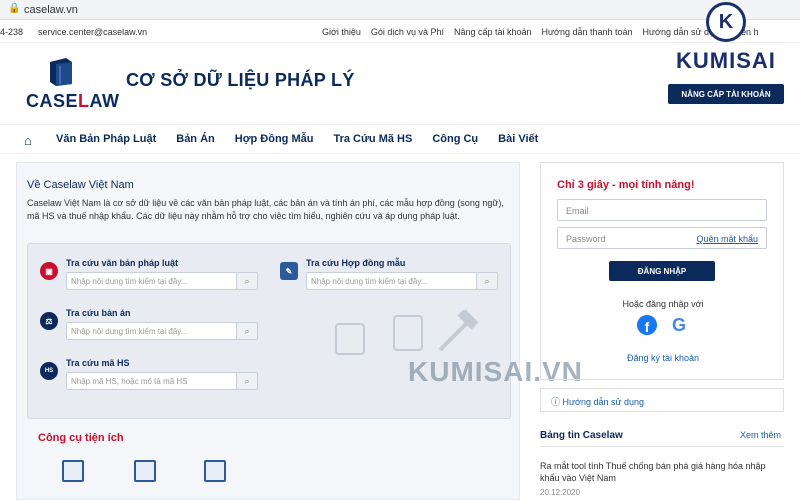  Describe the element at coordinates (195, 139) in the screenshot. I see `nav-judgments: Bản Án` at that location.